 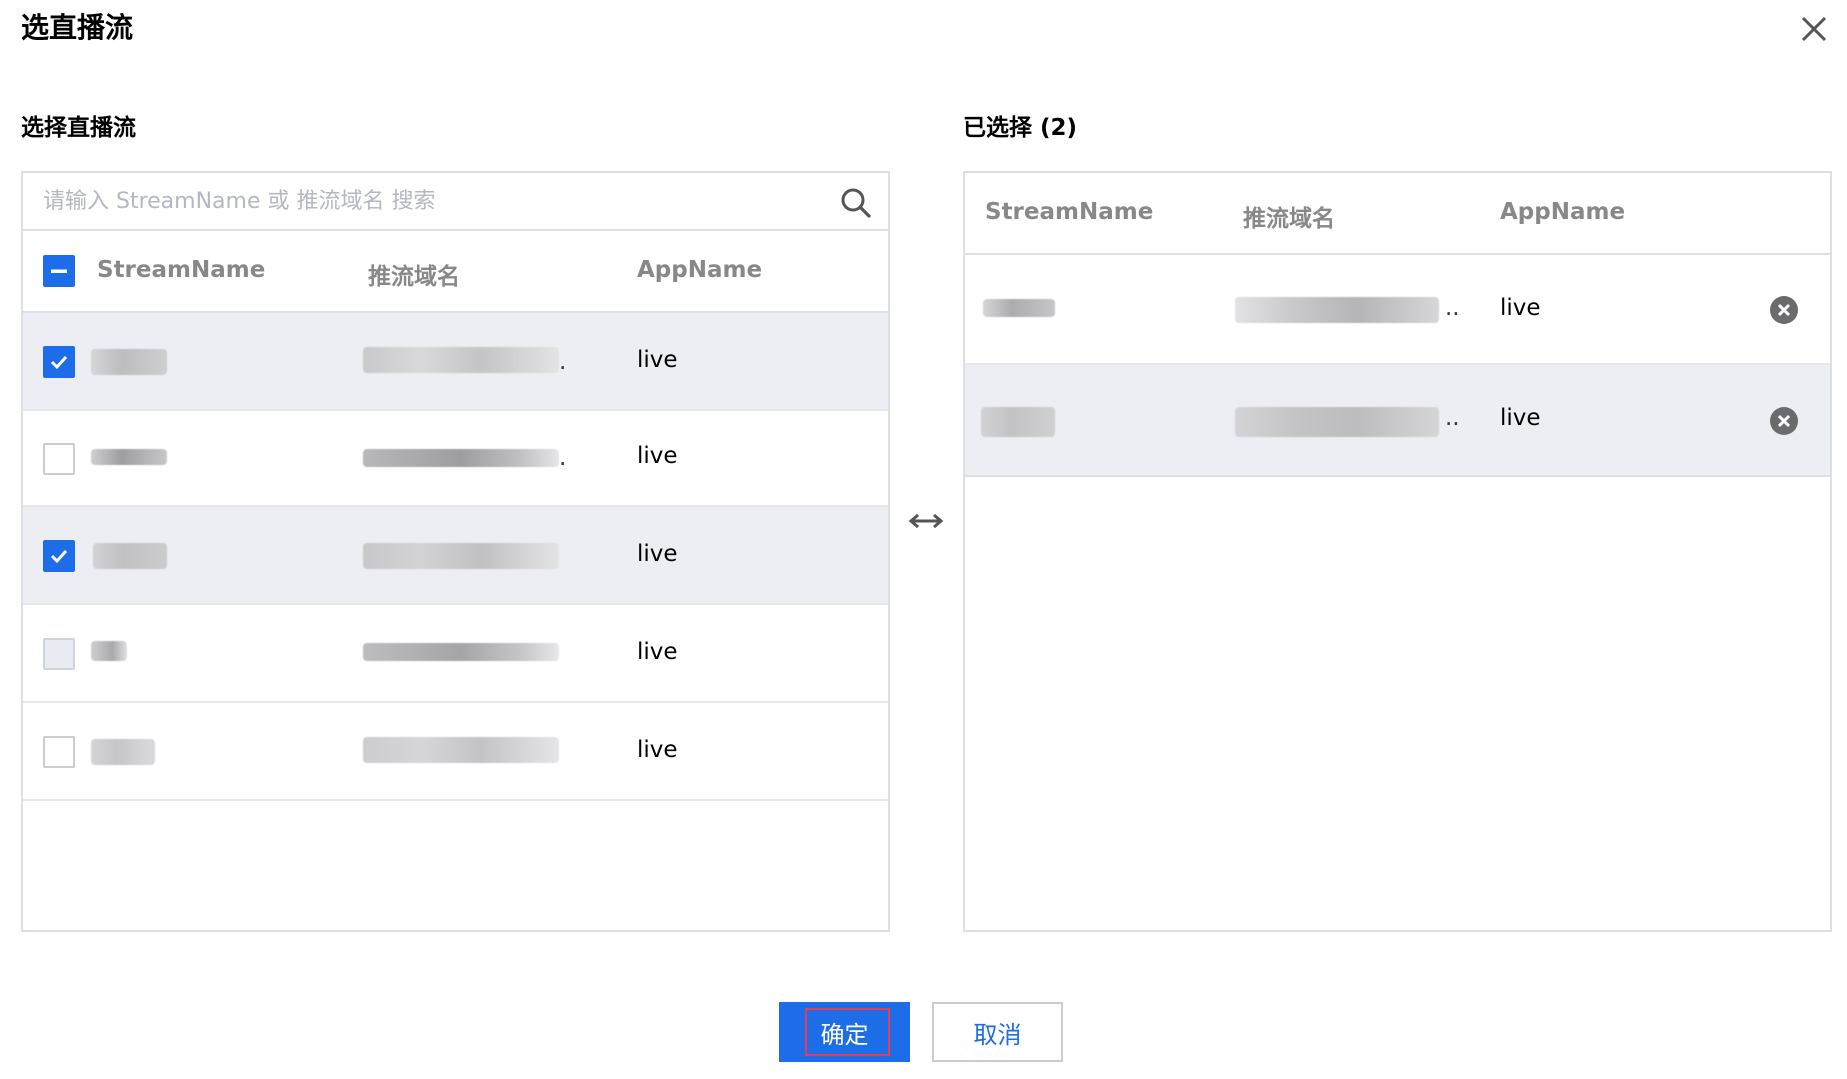 I want to click on minus-icon, so click(x=59, y=271).